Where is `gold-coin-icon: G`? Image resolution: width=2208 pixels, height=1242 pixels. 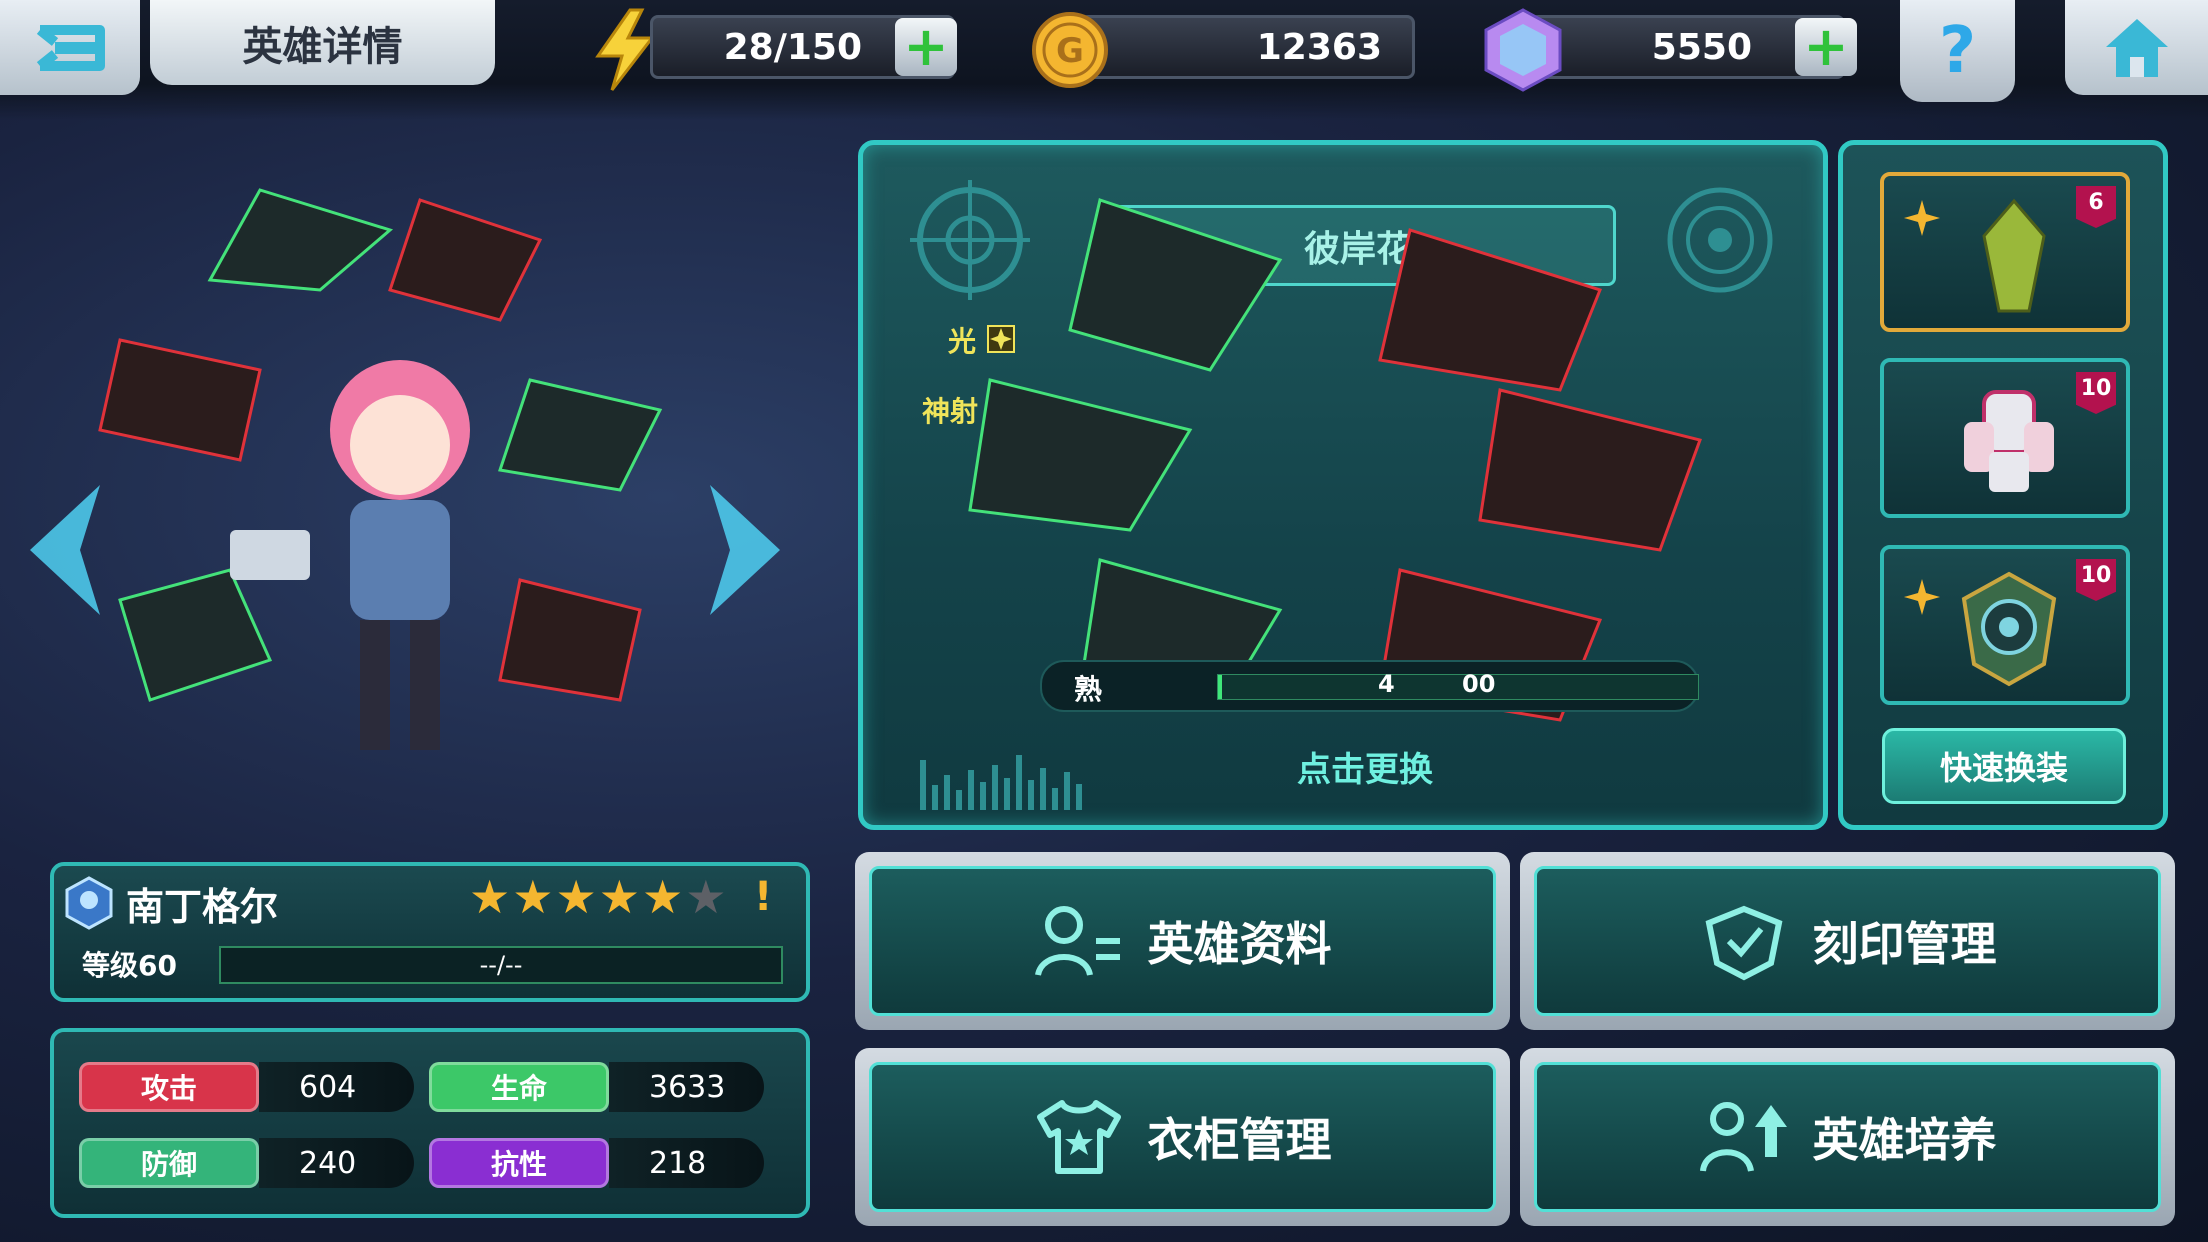 gold-coin-icon: G is located at coordinates (1070, 50).